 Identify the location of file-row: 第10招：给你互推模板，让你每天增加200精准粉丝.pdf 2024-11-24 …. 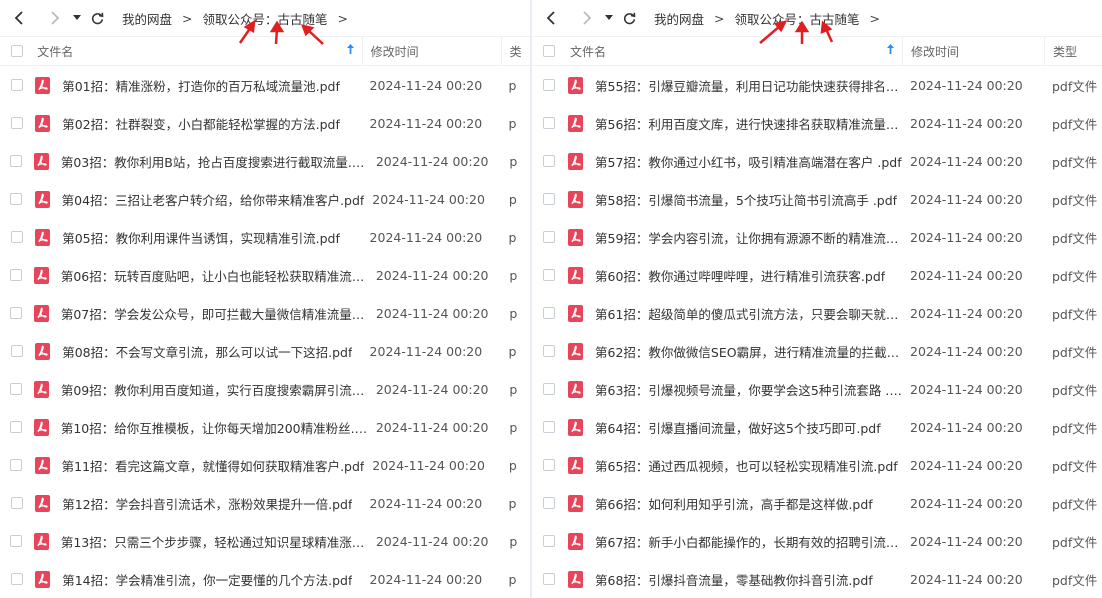
(265, 427).